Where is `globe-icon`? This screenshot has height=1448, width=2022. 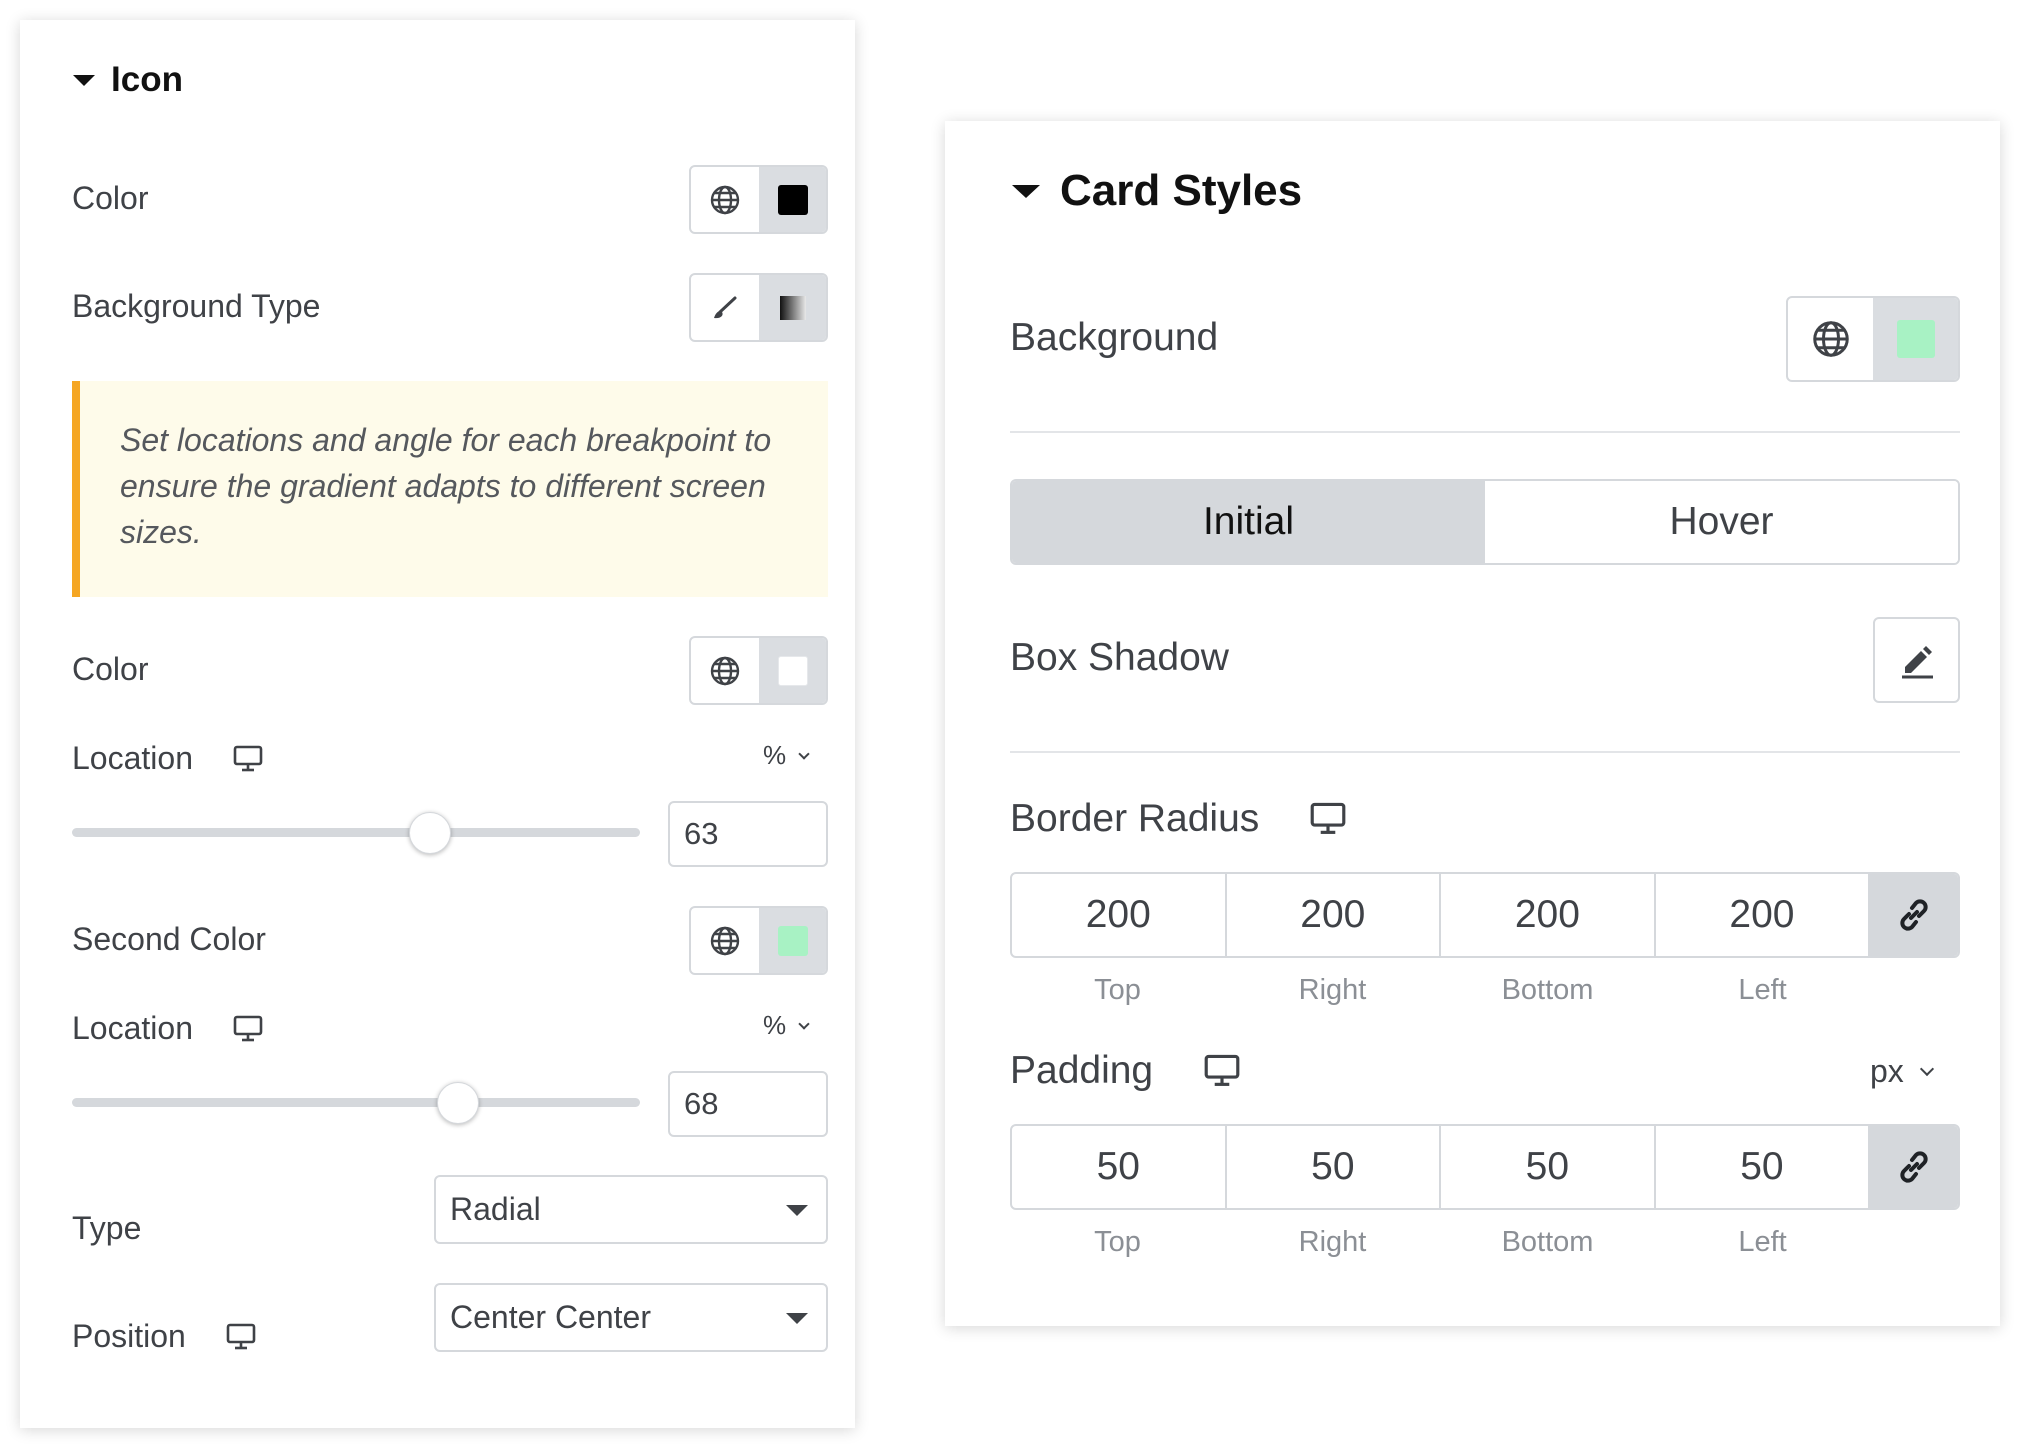
globe-icon is located at coordinates (1830, 339).